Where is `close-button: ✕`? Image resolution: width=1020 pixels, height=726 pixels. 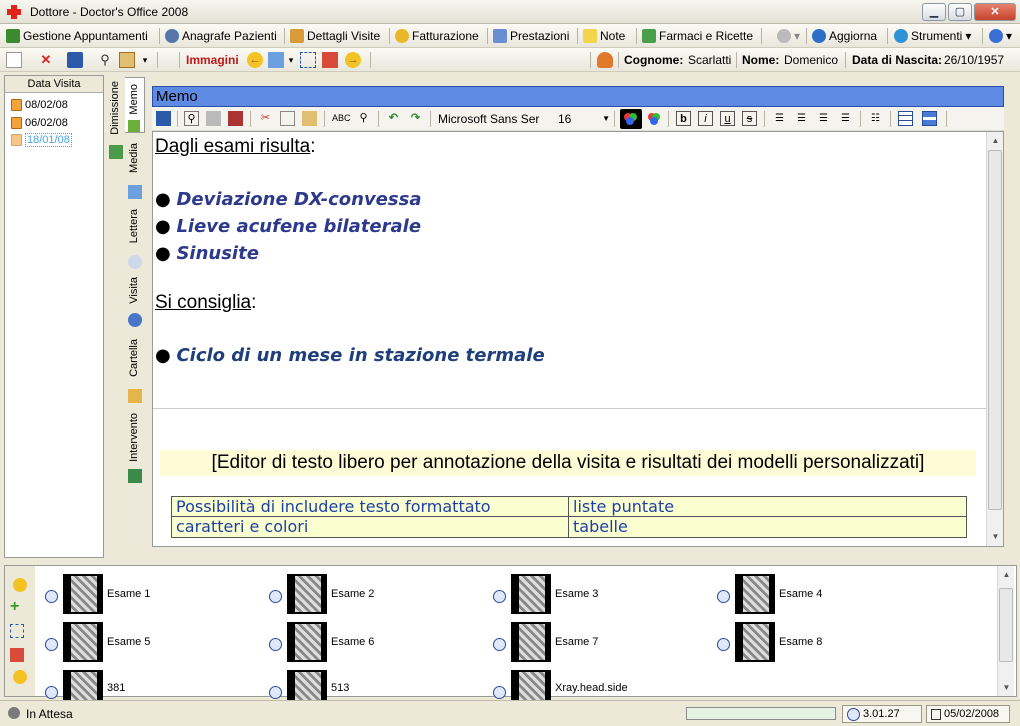 close-button: ✕ is located at coordinates (995, 12).